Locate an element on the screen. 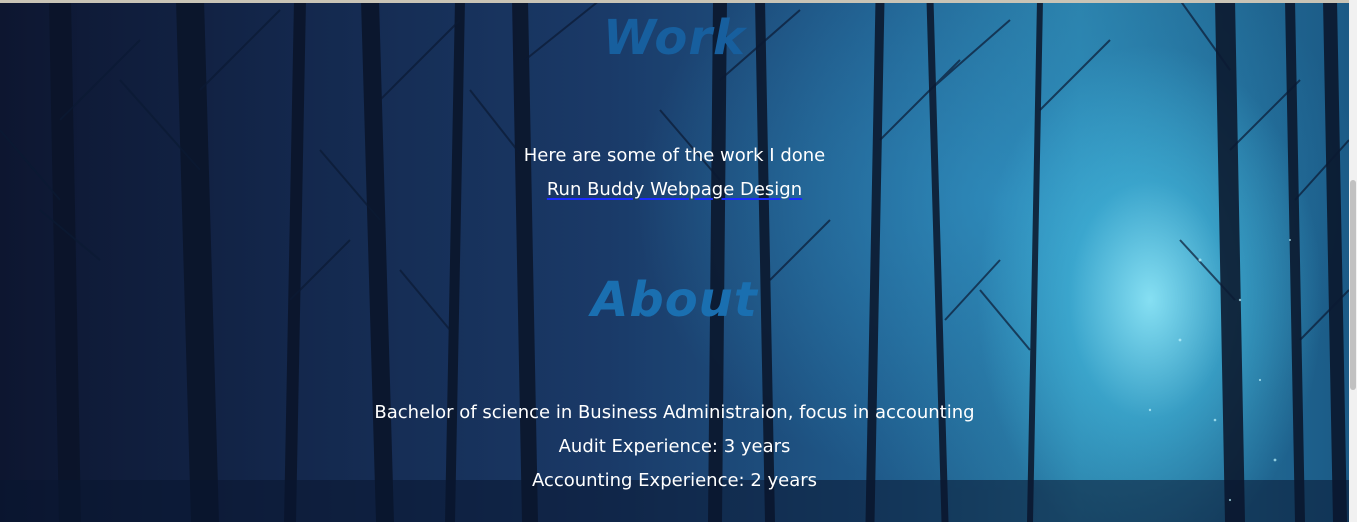  about-heading: About is located at coordinates (674, 300).